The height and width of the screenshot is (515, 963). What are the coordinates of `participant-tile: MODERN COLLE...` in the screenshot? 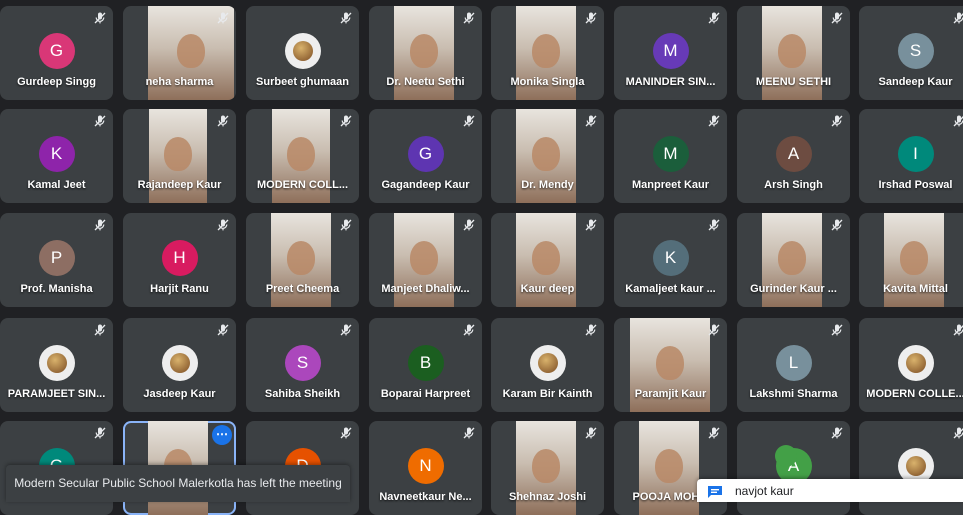 It's located at (911, 365).